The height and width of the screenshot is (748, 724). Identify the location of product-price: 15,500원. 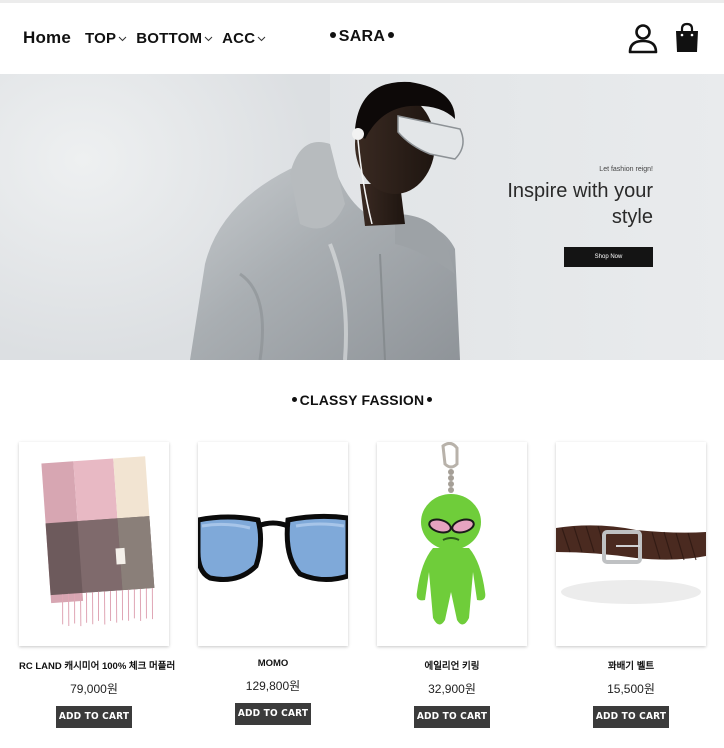
(631, 689).